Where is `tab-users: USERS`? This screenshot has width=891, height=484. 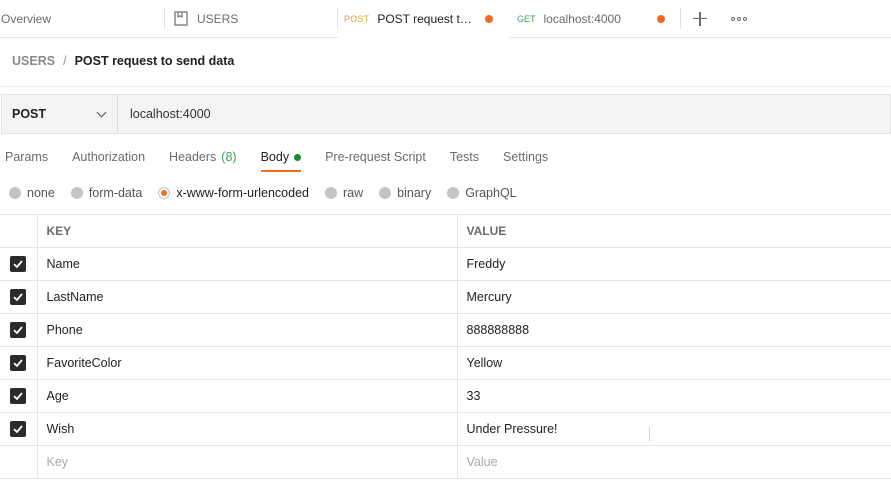
tab-users: USERS is located at coordinates (251, 18).